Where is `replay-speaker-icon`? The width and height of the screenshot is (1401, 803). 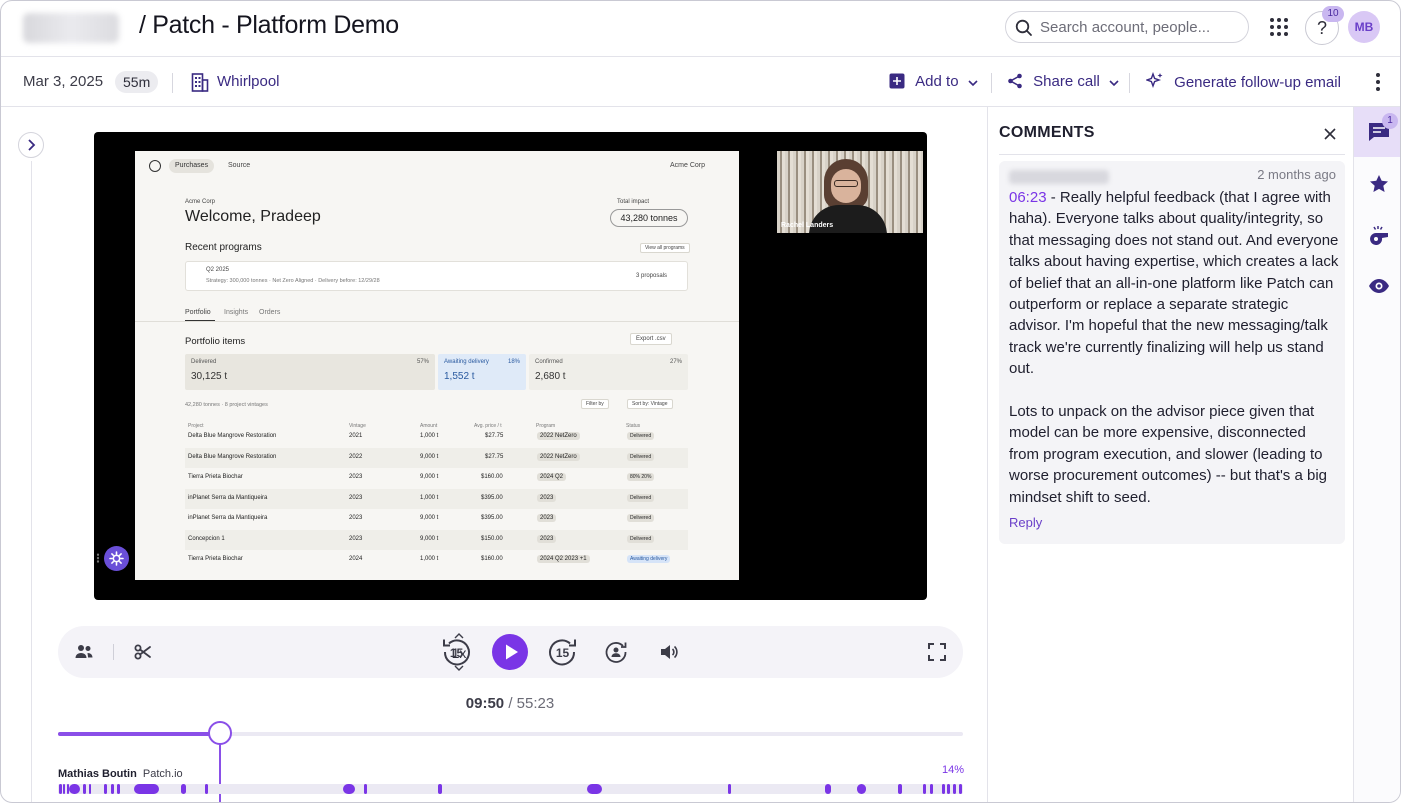
replay-speaker-icon is located at coordinates (616, 652).